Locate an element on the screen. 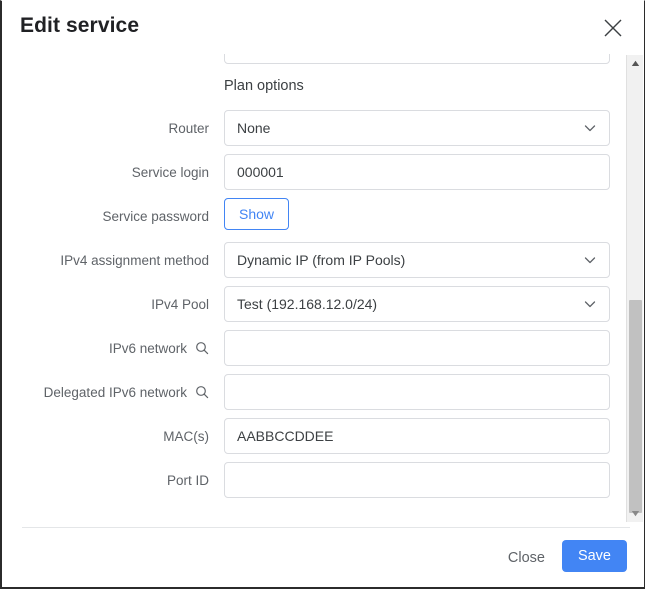 The image size is (645, 589). select-value: None is located at coordinates (254, 128).